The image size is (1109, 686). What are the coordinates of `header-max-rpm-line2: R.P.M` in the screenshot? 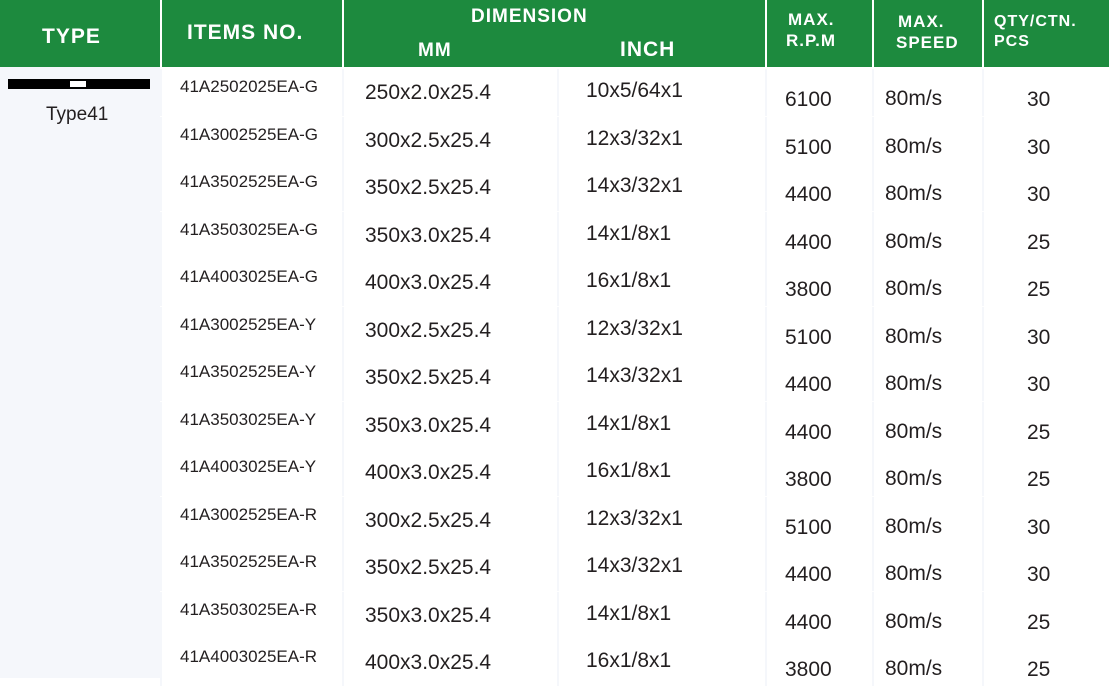 It's located at (811, 40).